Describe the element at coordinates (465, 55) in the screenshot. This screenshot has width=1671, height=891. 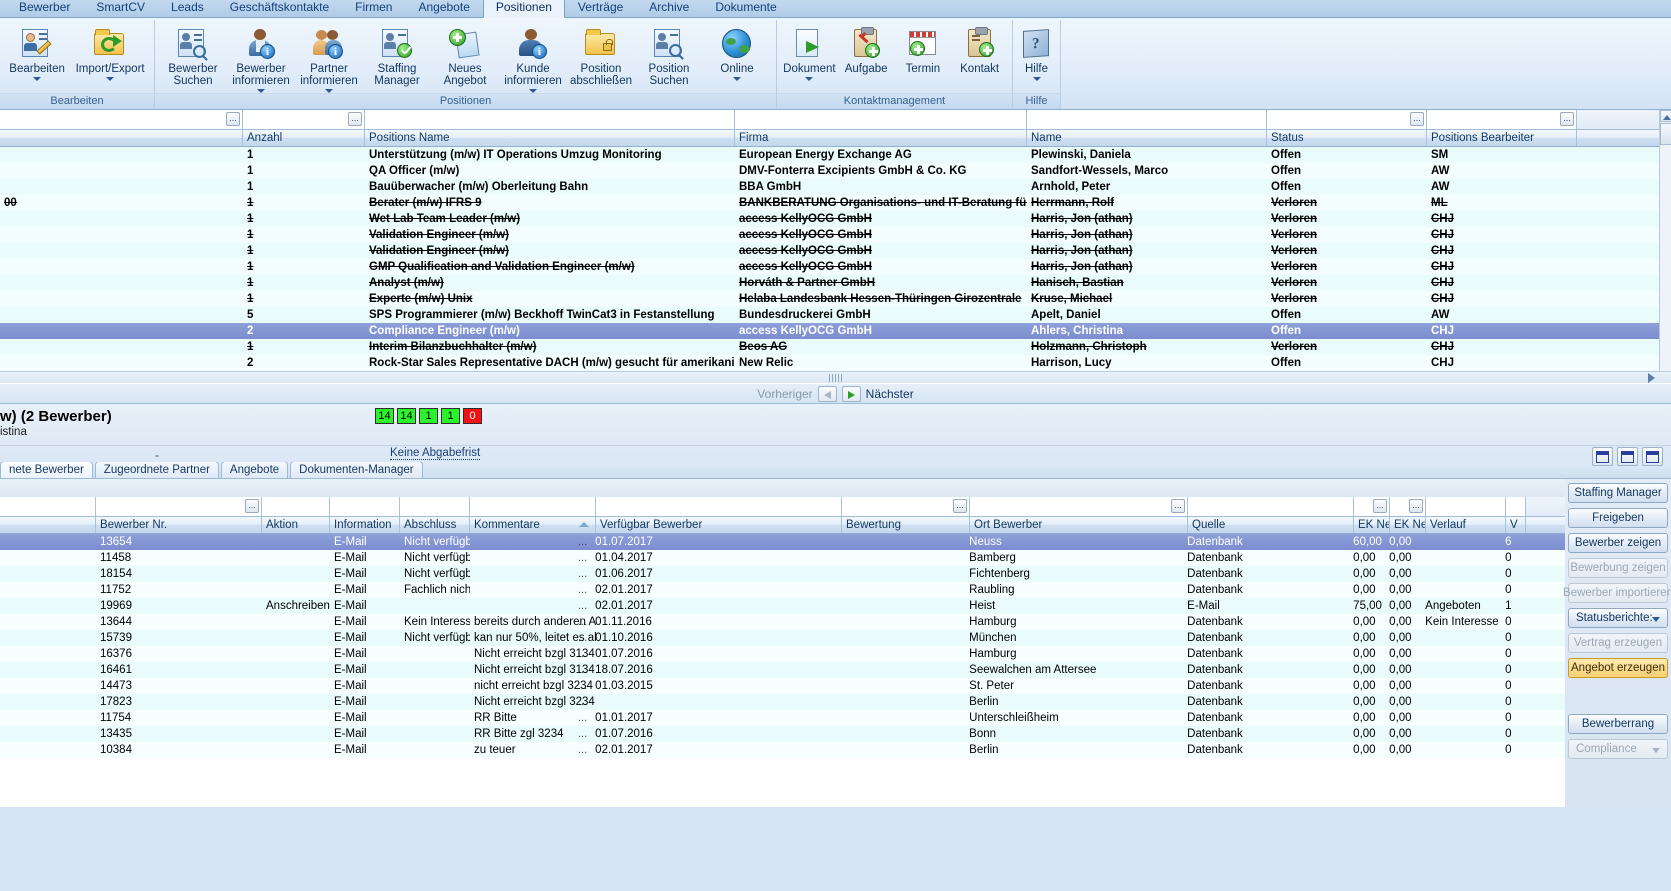
I see `ribbon-button-neues-angebot: Neues Angebot` at that location.